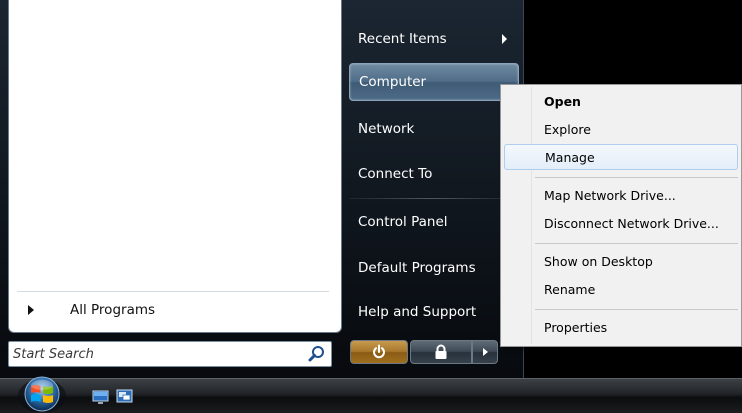 This screenshot has height=413, width=742. I want to click on context-item-label: Explore, so click(567, 129).